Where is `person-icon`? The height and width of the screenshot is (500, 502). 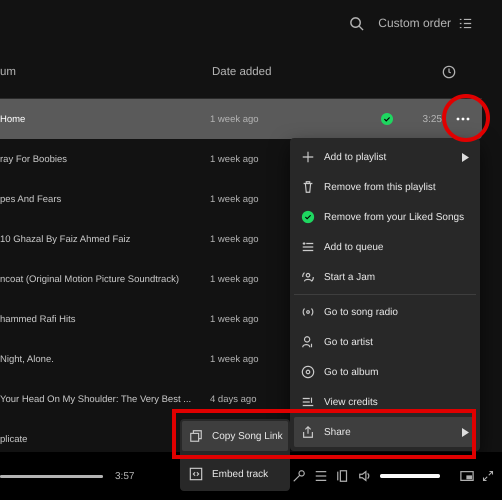 person-icon is located at coordinates (308, 342).